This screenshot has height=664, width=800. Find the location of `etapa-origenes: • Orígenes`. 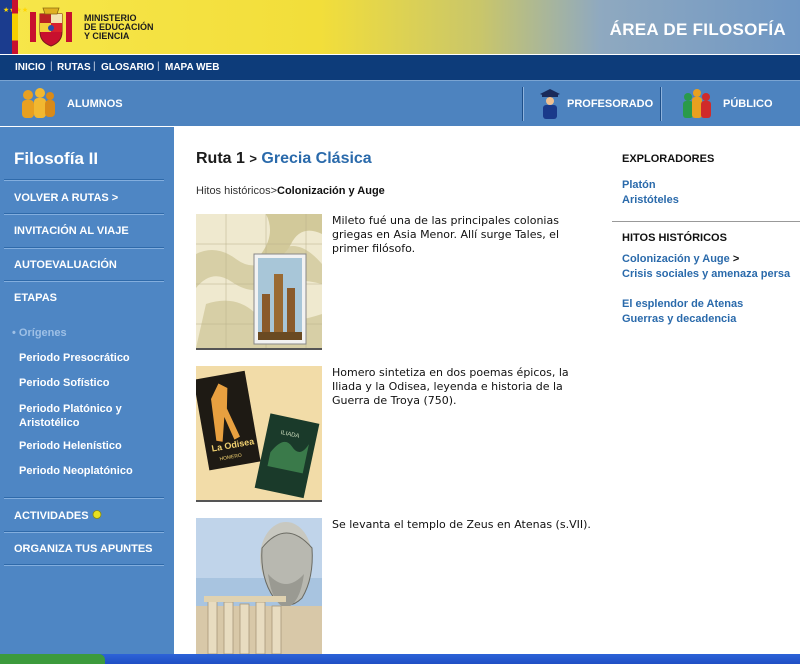

etapa-origenes: • Orígenes is located at coordinates (87, 333).